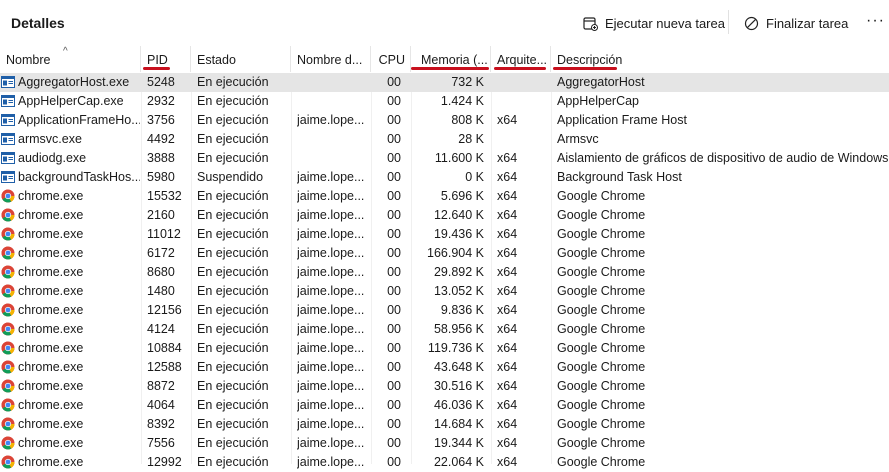  I want to click on column-header-cpu: CPU, so click(391, 59).